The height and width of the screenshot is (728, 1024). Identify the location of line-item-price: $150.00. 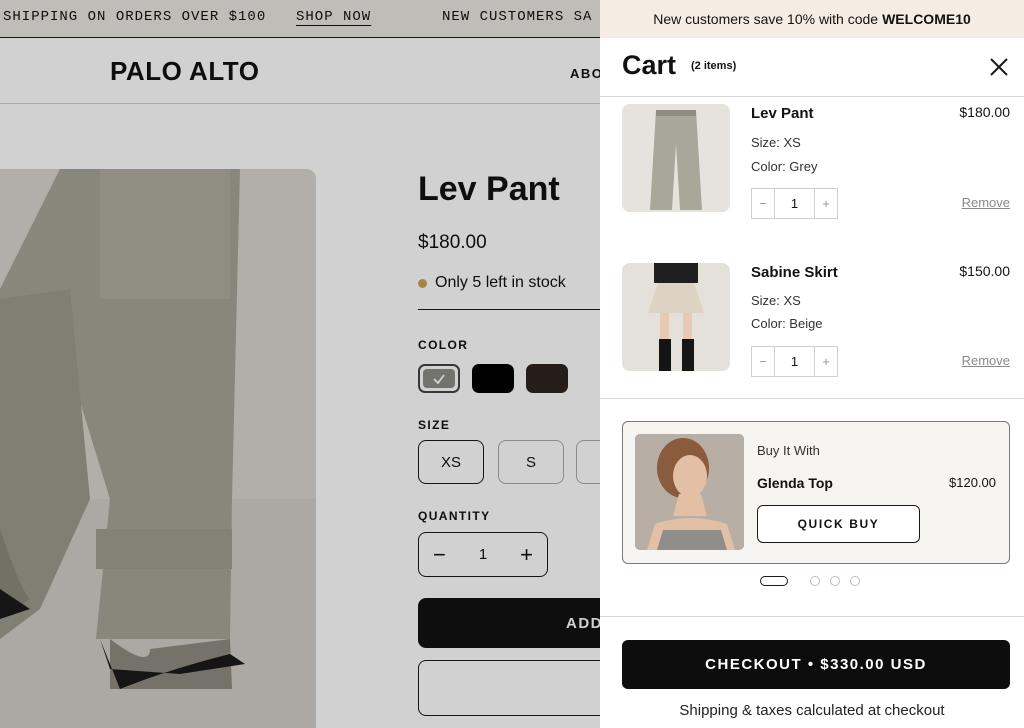
(984, 271).